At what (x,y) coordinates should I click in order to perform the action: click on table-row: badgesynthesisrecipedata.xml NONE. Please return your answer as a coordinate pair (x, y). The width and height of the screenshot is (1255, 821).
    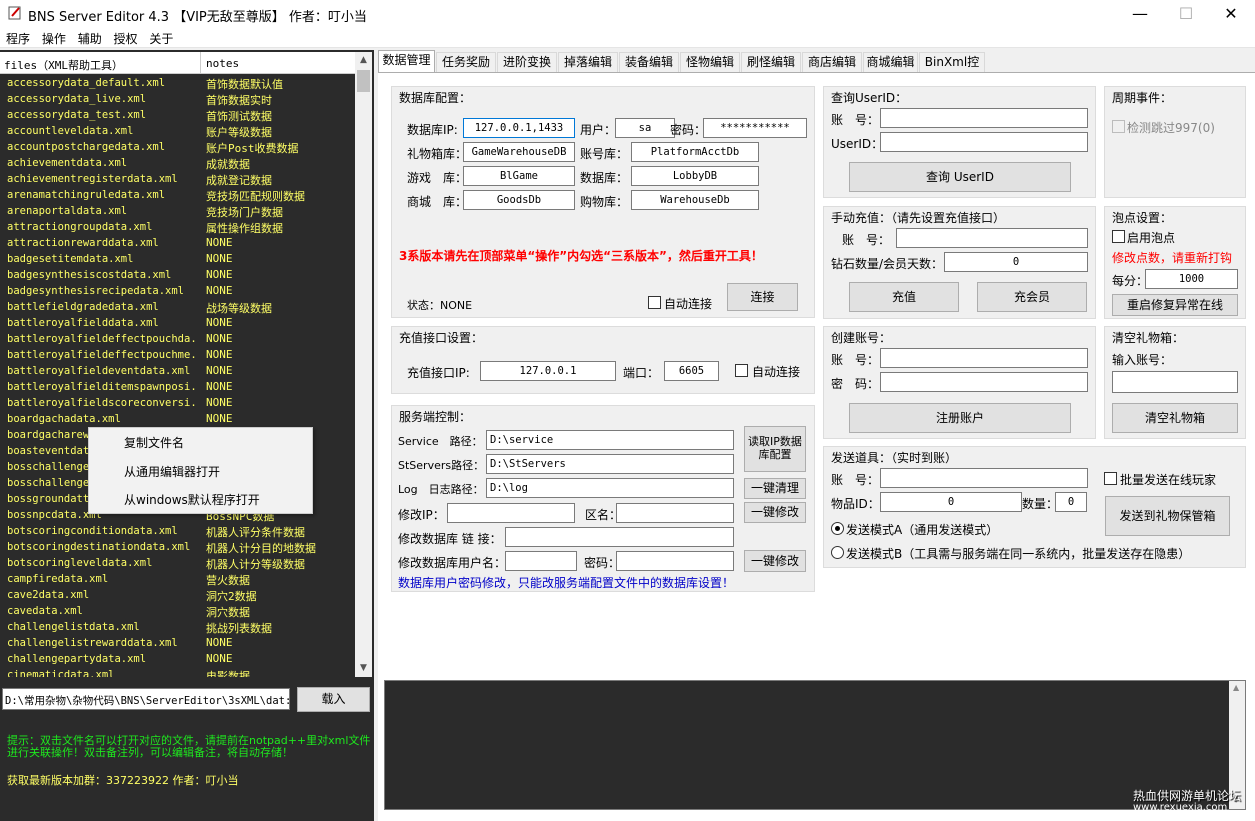
    Looking at the image, I should click on (177, 291).